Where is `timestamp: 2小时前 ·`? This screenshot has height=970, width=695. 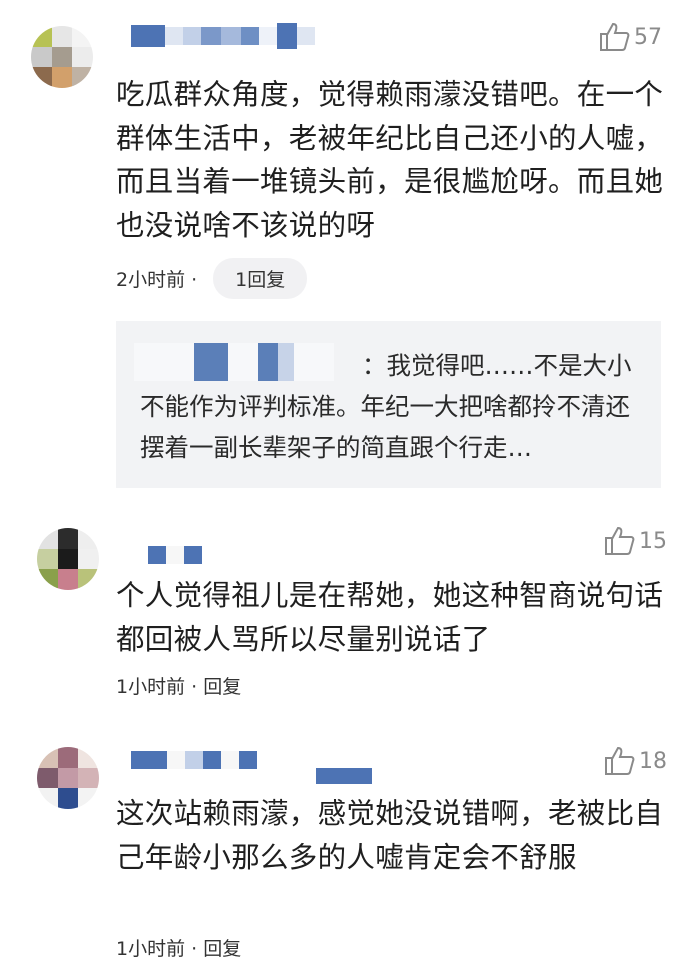 timestamp: 2小时前 · is located at coordinates (157, 280).